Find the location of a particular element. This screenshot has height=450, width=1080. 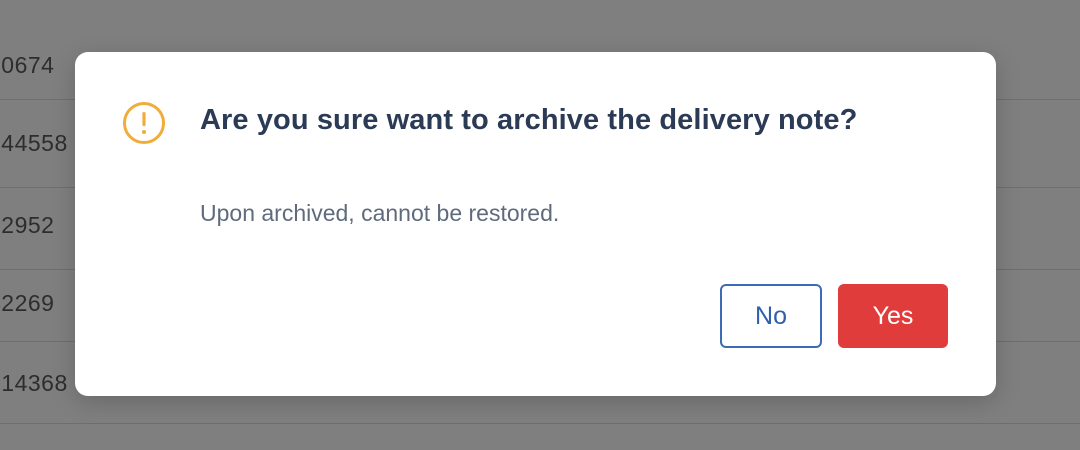

dialog-message: Upon archived, cannot be restored. is located at coordinates (380, 213).